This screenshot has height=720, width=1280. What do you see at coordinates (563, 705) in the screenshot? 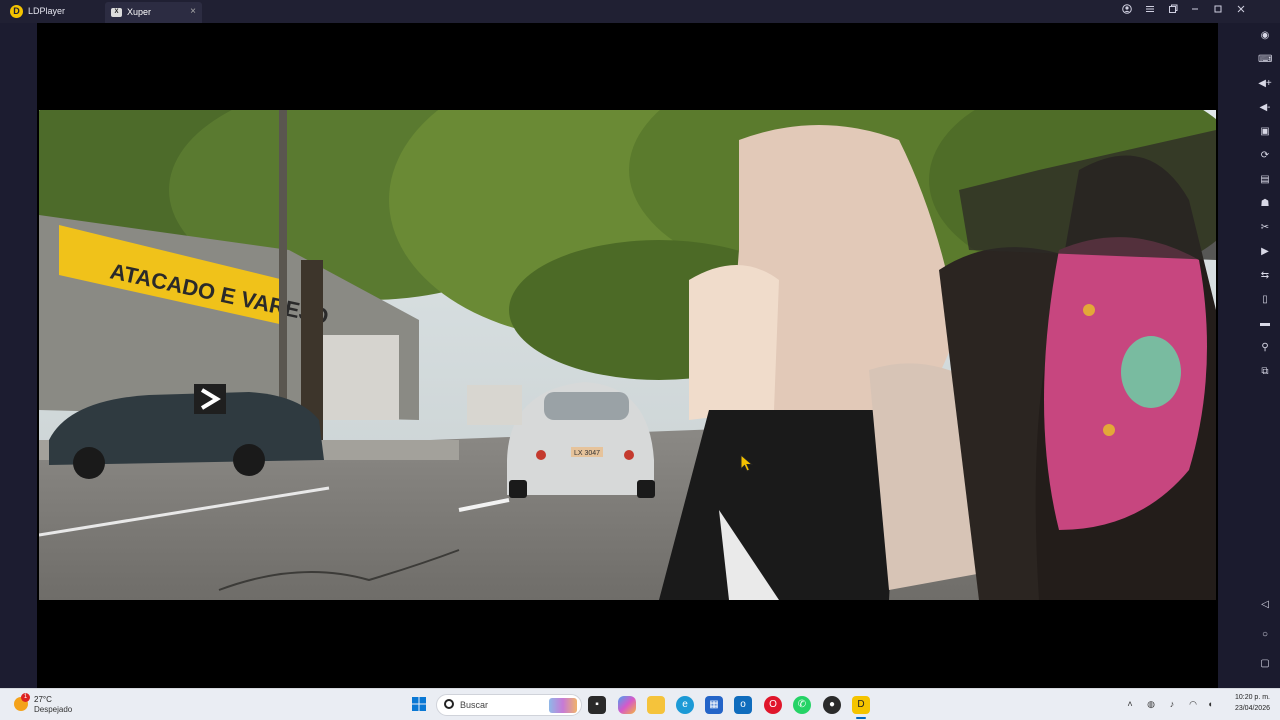
I see `widgets-icon` at bounding box center [563, 705].